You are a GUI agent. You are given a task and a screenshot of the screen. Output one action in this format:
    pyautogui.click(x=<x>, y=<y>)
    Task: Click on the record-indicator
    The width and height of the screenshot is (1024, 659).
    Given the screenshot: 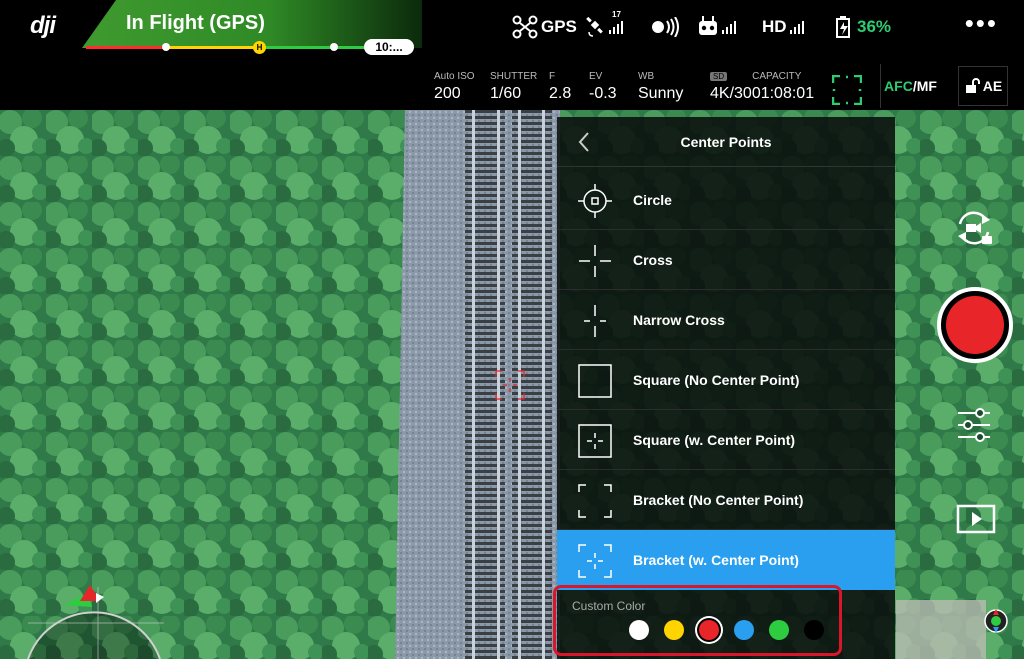 What is the action you would take?
    pyautogui.click(x=975, y=325)
    